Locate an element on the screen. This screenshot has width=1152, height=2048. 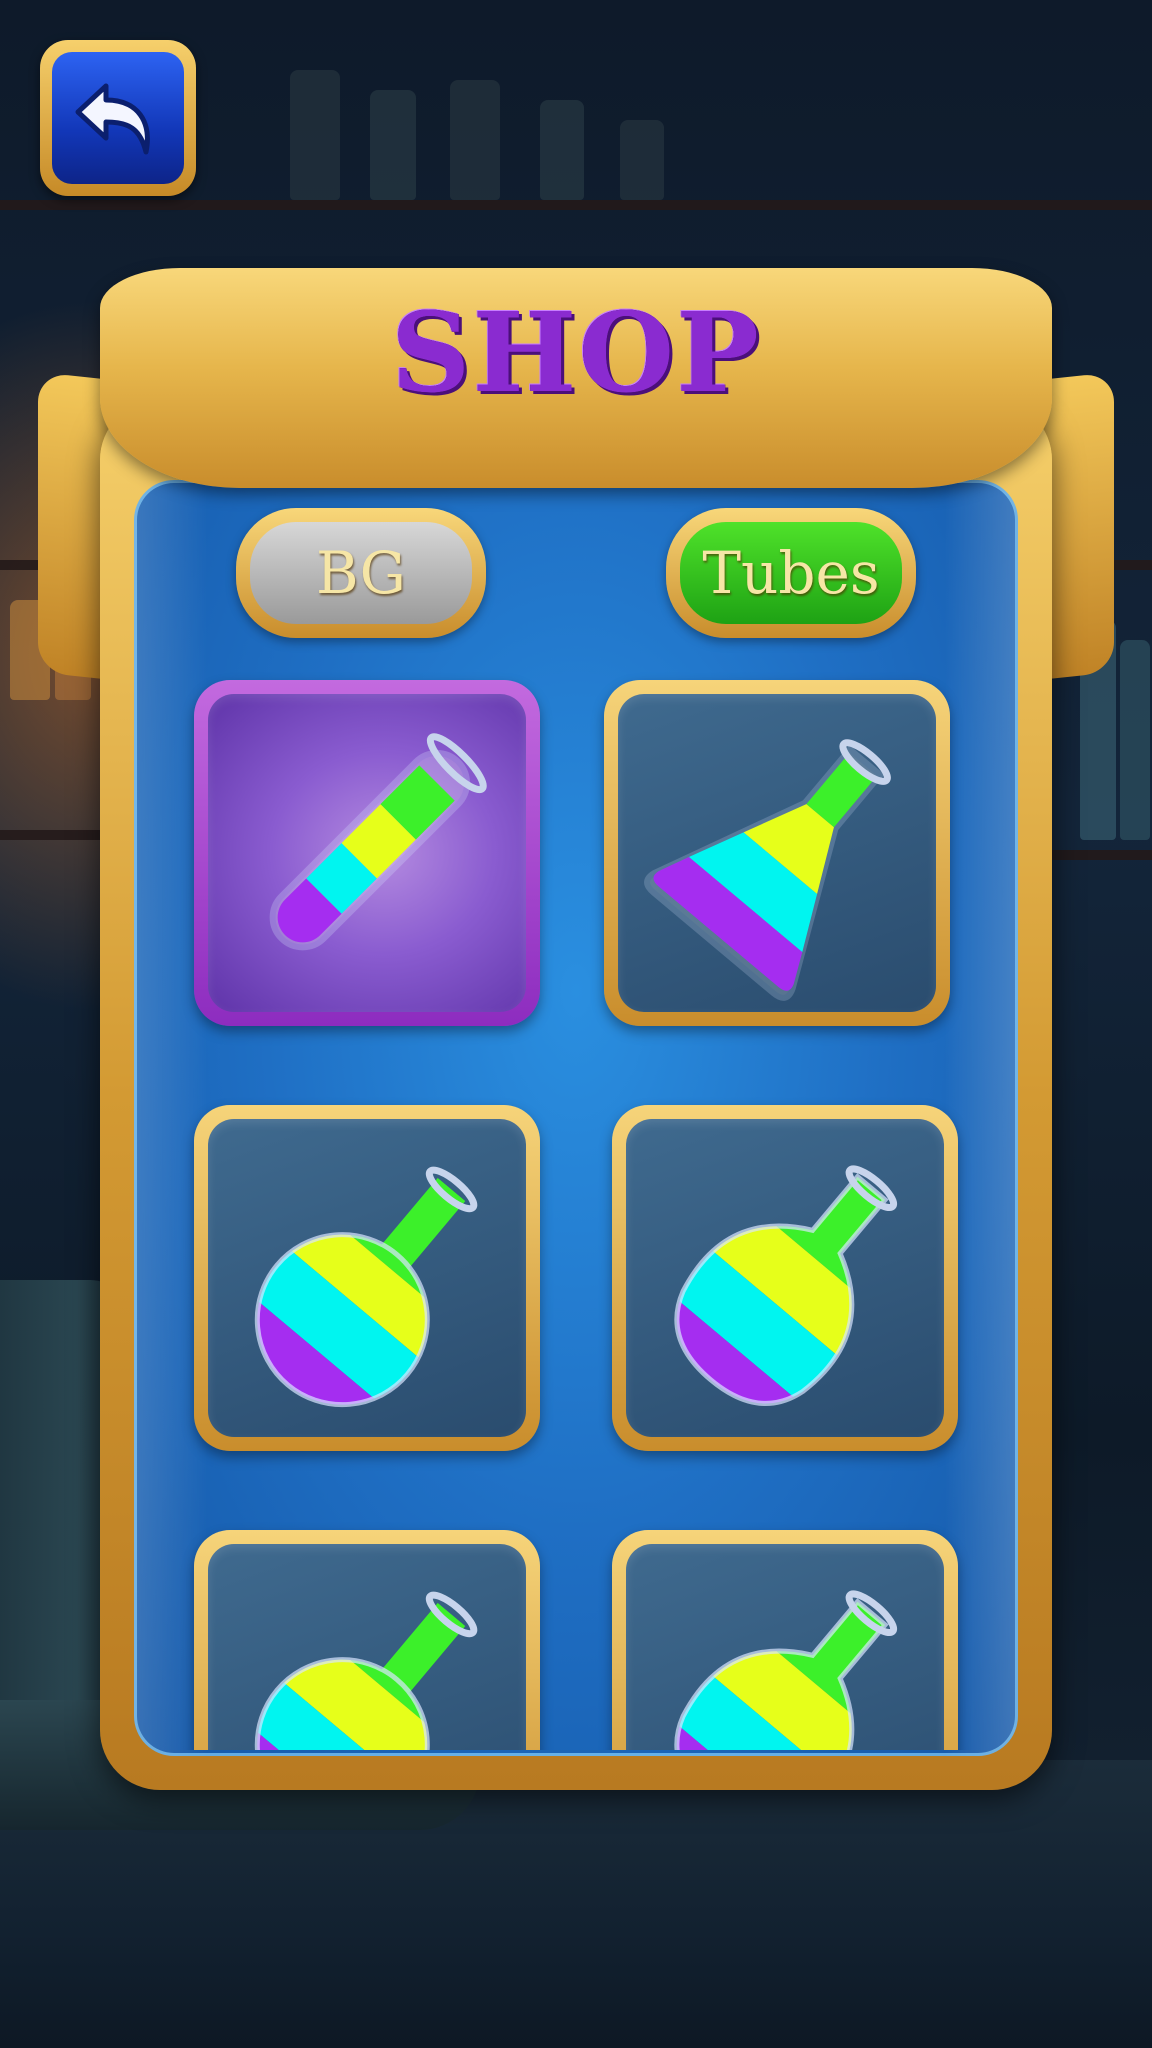
conical-flask-icon is located at coordinates (767, 870).